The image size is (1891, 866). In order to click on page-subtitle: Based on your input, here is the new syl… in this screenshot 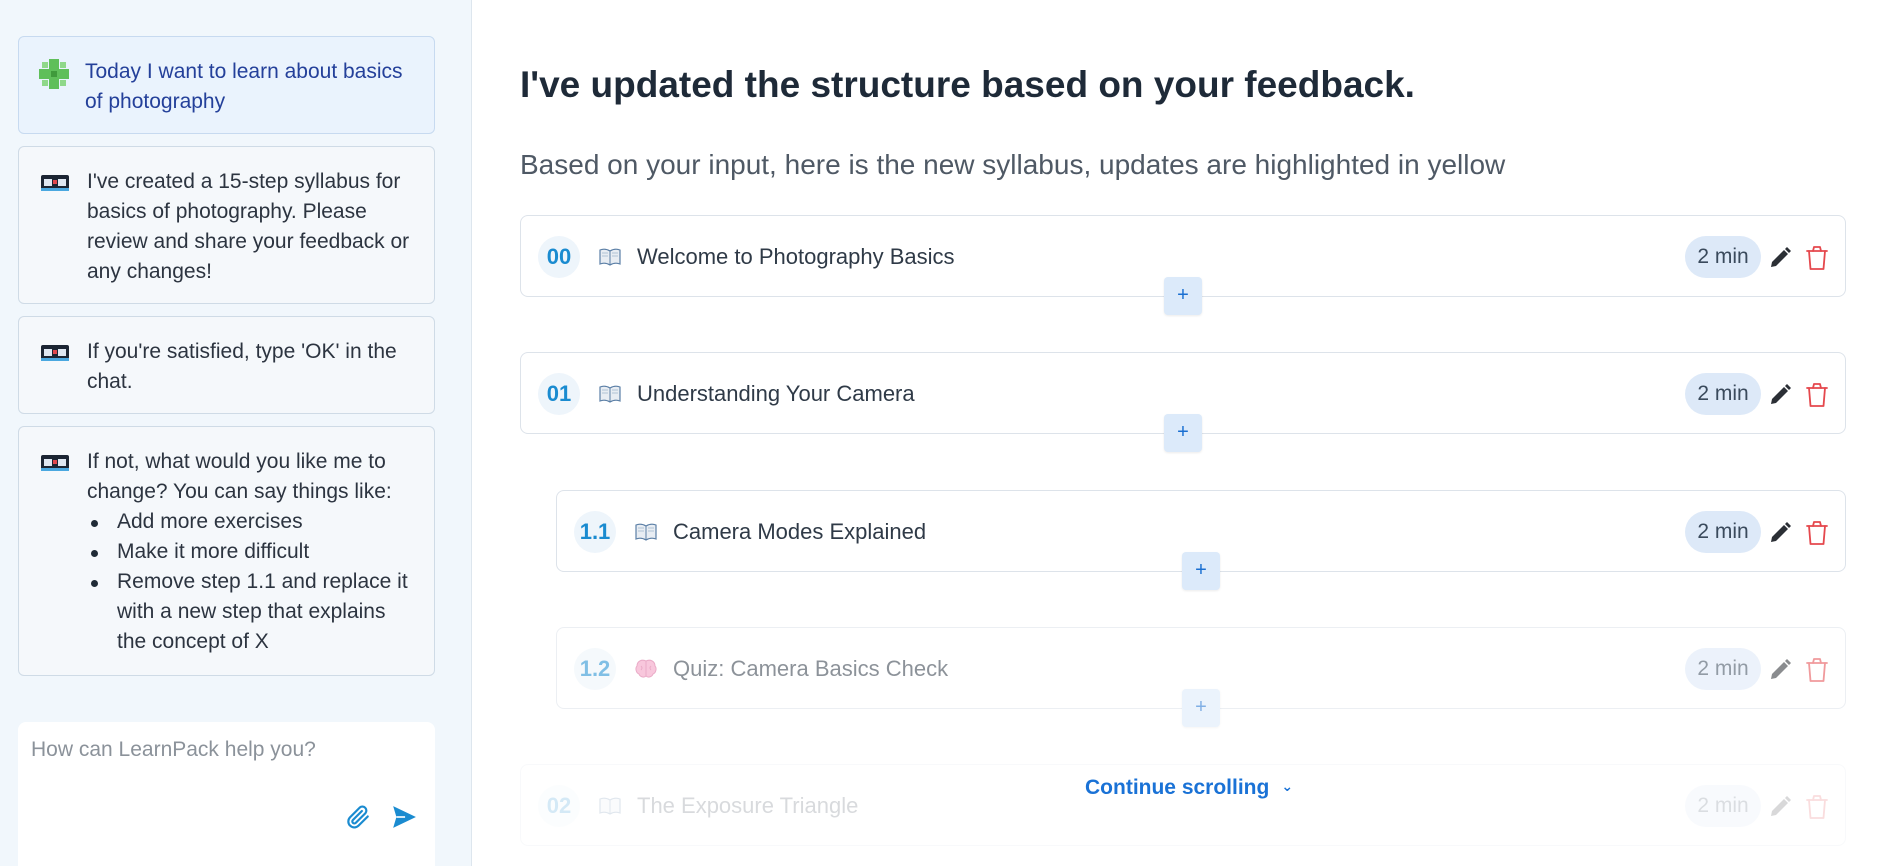, I will do `click(1013, 164)`.